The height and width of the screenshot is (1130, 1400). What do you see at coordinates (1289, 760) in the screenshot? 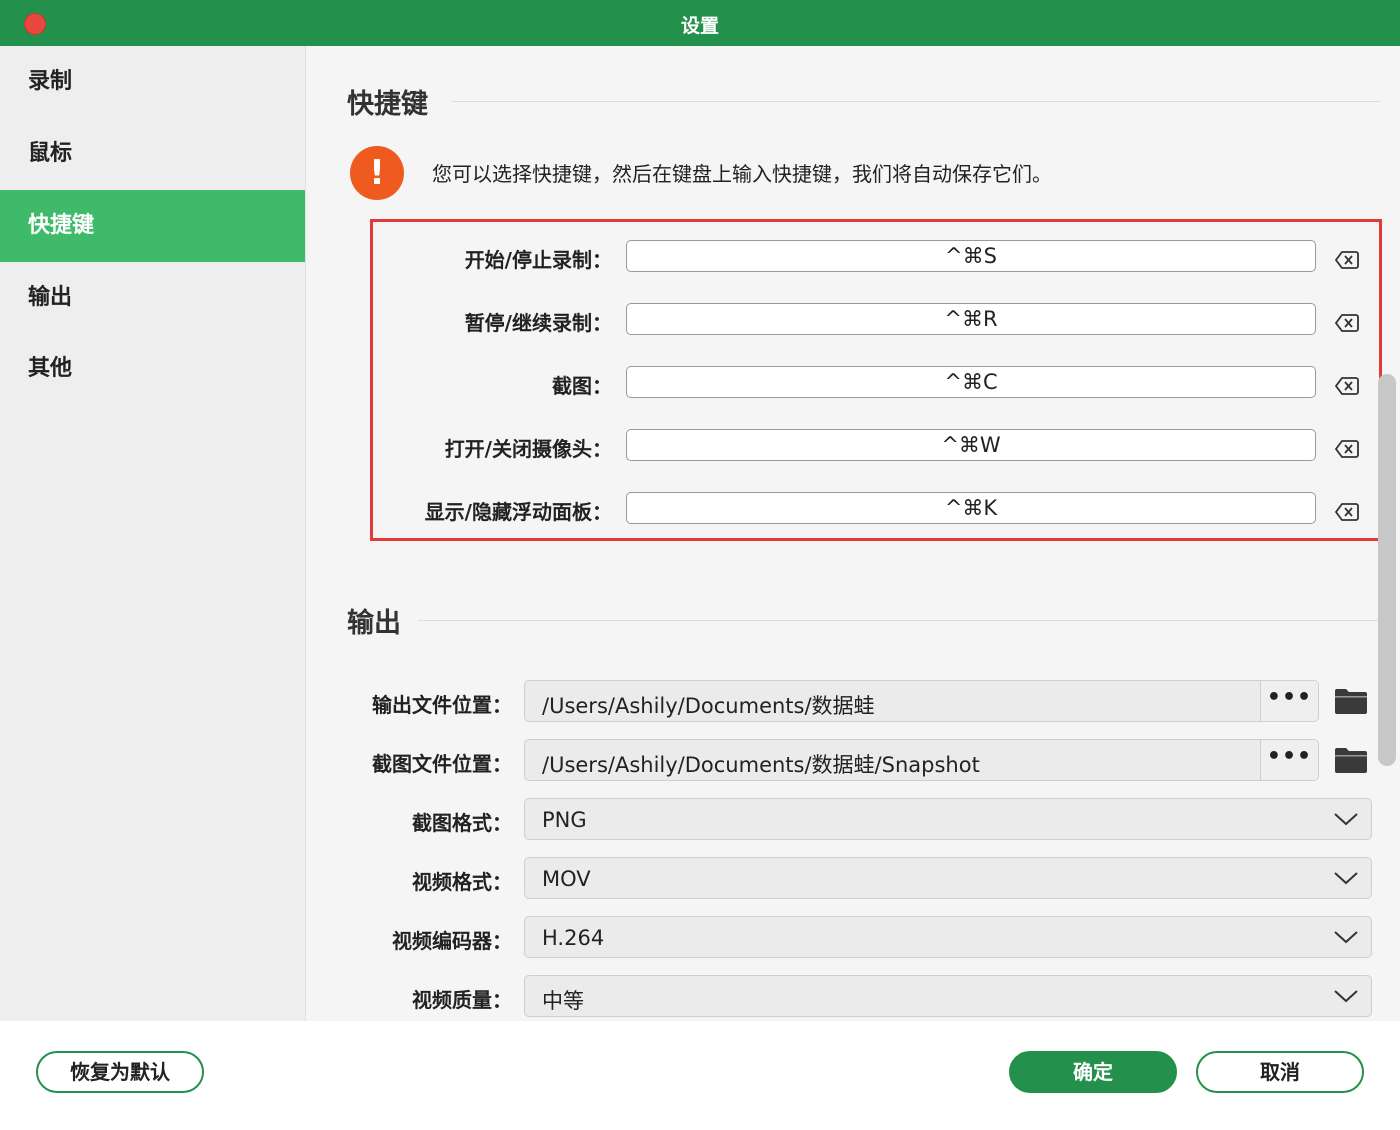
I see `browse-snapshot-button: •••` at bounding box center [1289, 760].